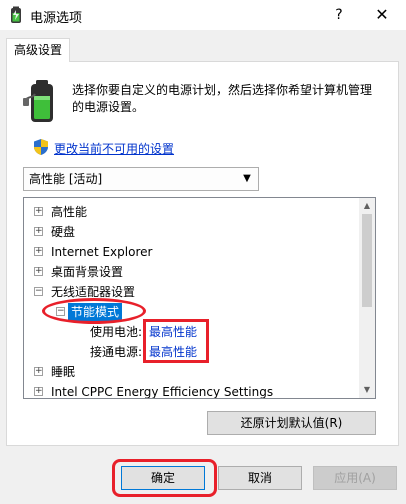  Describe the element at coordinates (291, 423) in the screenshot. I see `restore-defaults-button: 还原计划默认值(R)` at that location.